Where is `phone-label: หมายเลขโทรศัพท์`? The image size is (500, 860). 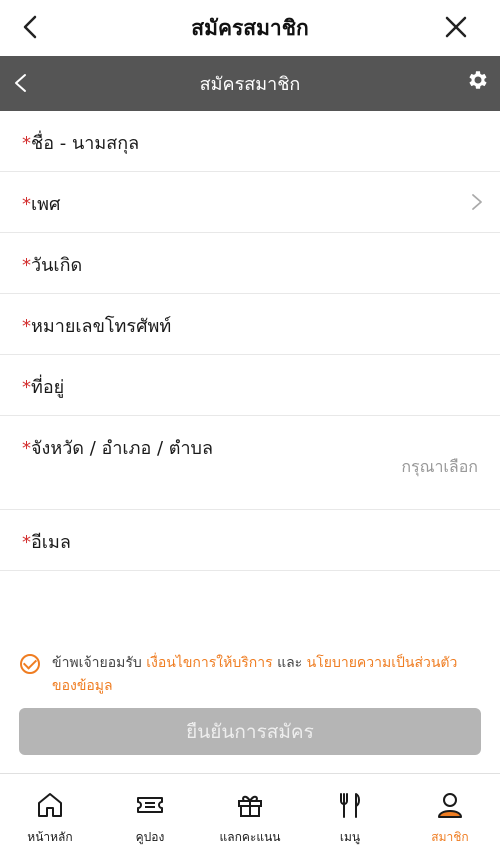 phone-label: หมายเลขโทรศัพท์ is located at coordinates (101, 326).